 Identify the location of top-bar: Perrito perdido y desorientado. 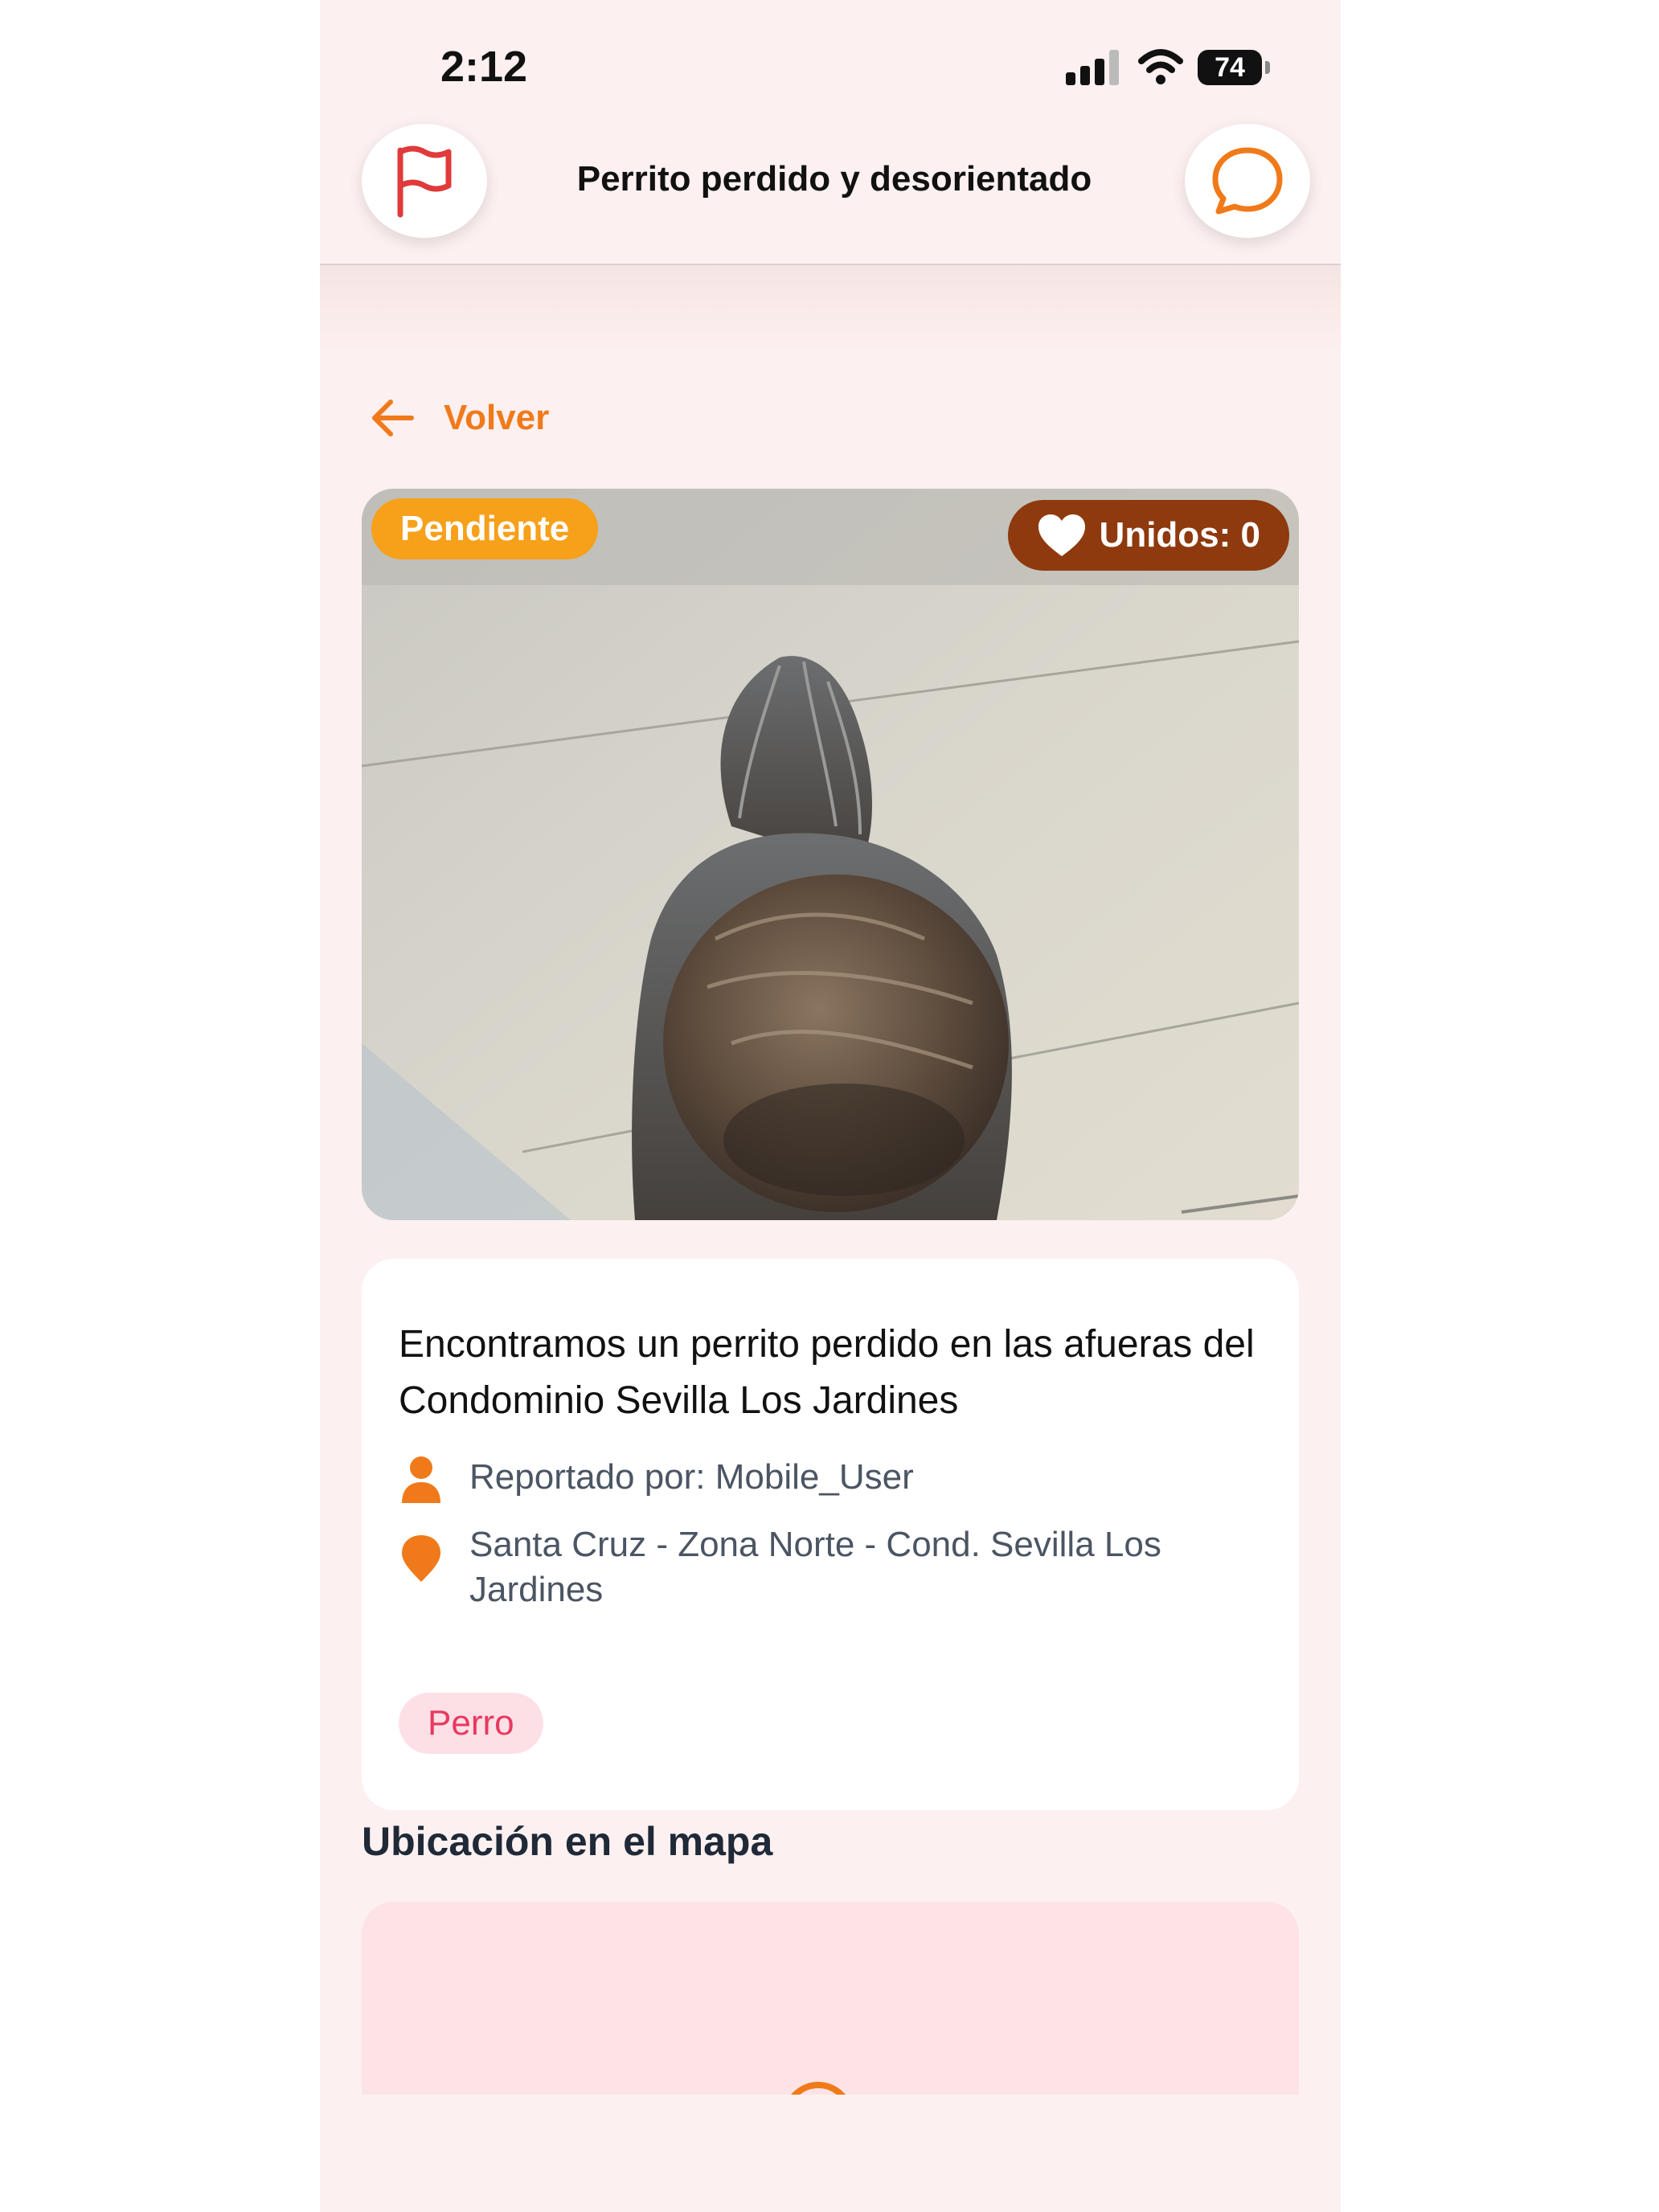
(830, 193).